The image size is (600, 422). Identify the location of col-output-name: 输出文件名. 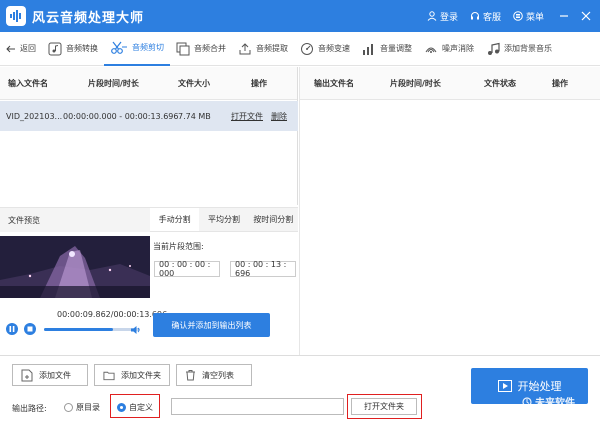
(334, 83).